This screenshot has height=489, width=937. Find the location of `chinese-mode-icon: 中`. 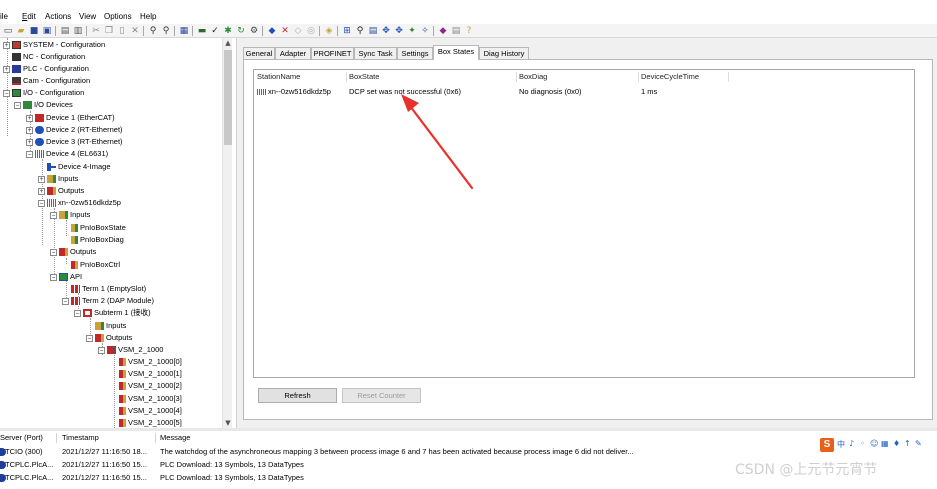

chinese-mode-icon: 中 is located at coordinates (841, 444).